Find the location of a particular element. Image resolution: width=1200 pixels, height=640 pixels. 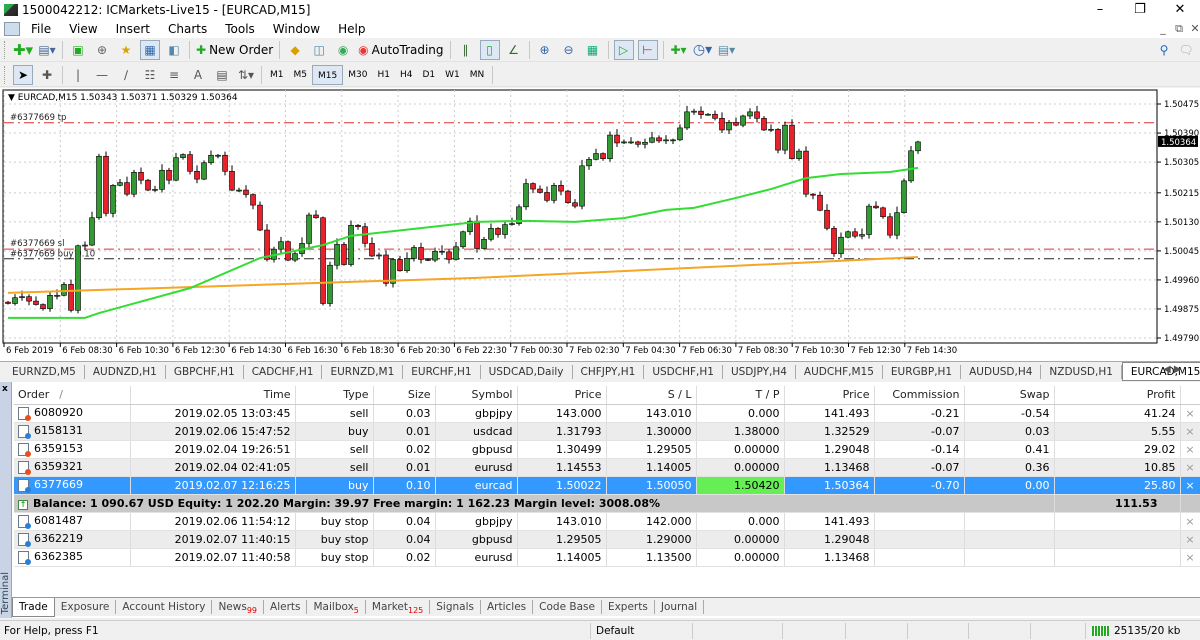

timeframe-m15: M15 is located at coordinates (328, 74).